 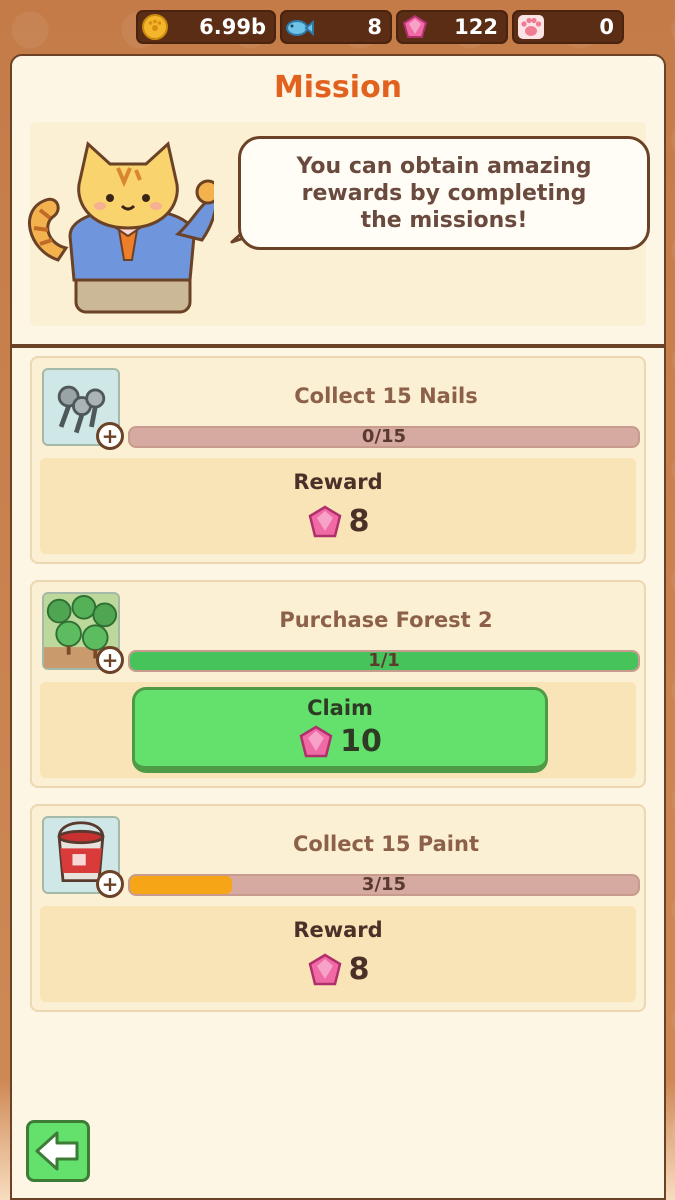 I want to click on mission-title: Collect 15 Nails, so click(x=386, y=396).